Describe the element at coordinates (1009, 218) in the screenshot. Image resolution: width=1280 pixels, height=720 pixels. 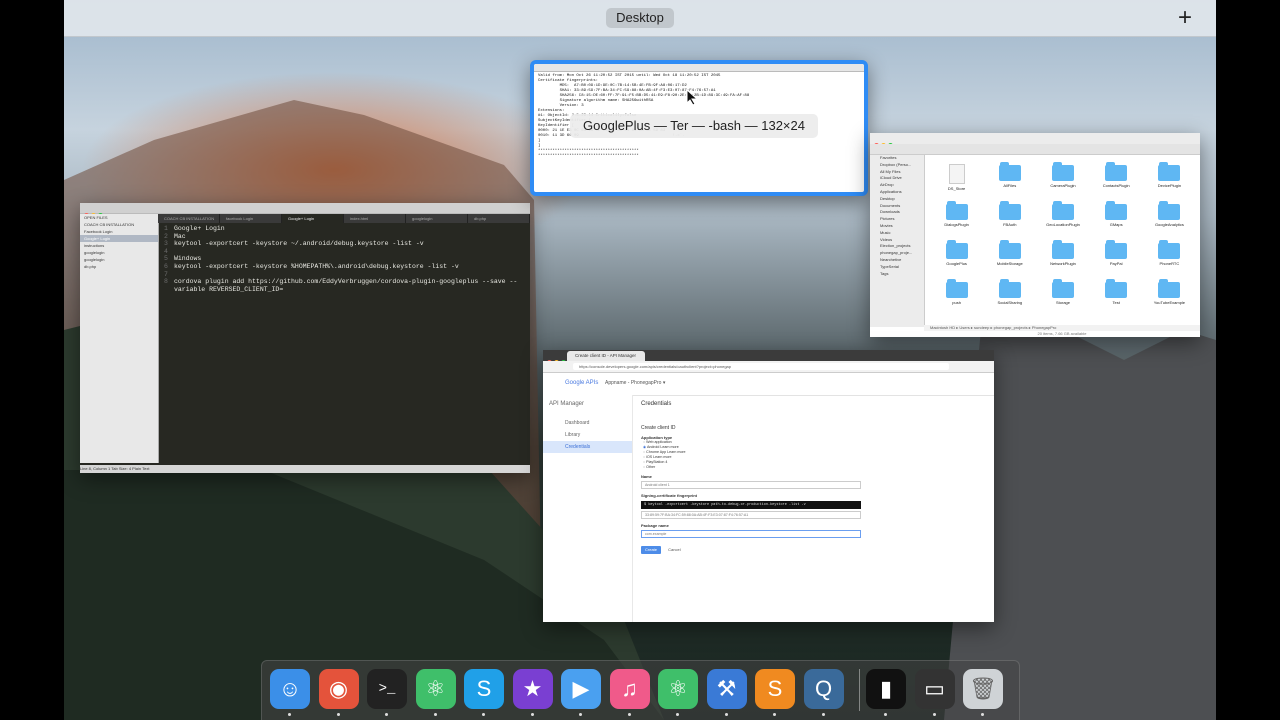
I see `finder-item: FBAuth` at that location.